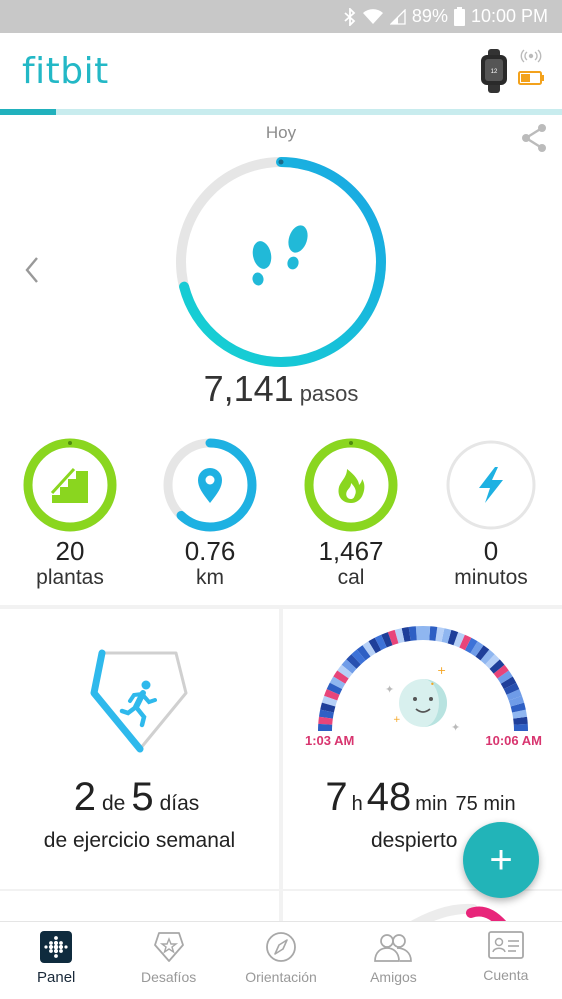 The height and width of the screenshot is (999, 562). Describe the element at coordinates (429, 16) in the screenshot. I see `battery-percent: 89%` at that location.